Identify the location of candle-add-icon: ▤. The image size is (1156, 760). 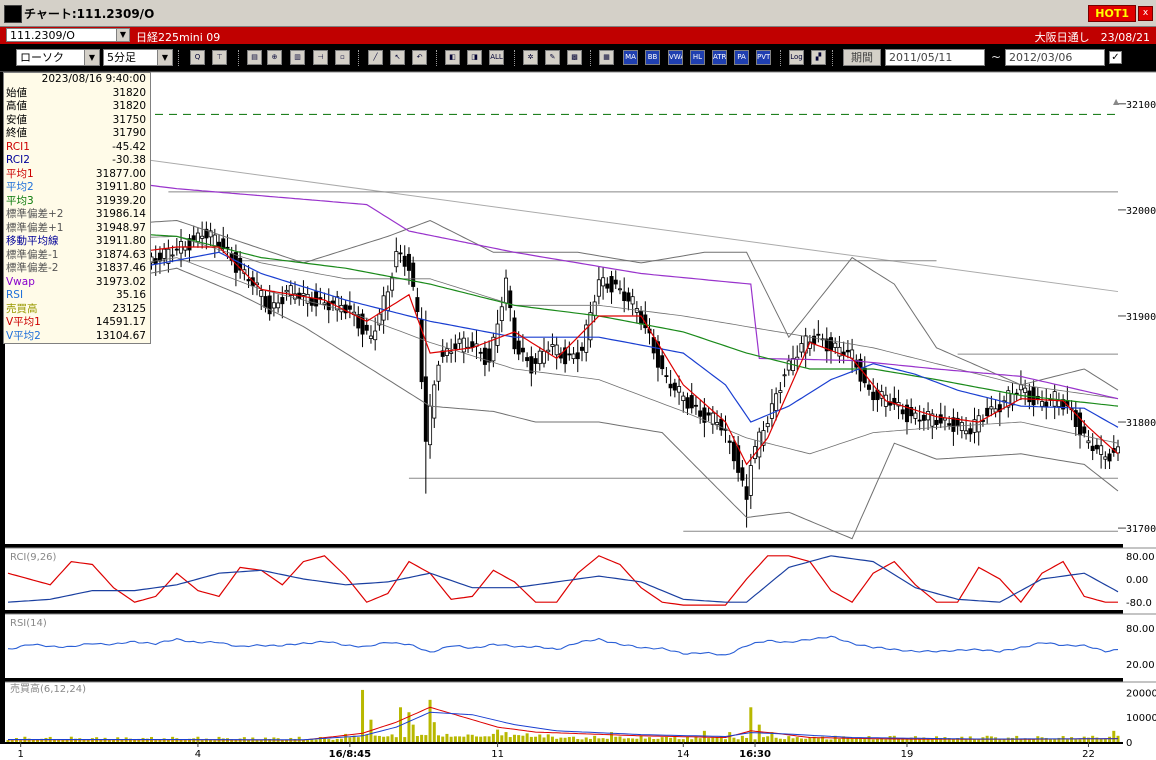
(254, 57).